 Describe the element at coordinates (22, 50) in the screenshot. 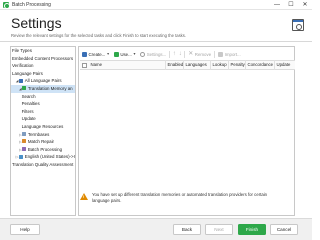

I see `tree-item-label: File Types` at that location.